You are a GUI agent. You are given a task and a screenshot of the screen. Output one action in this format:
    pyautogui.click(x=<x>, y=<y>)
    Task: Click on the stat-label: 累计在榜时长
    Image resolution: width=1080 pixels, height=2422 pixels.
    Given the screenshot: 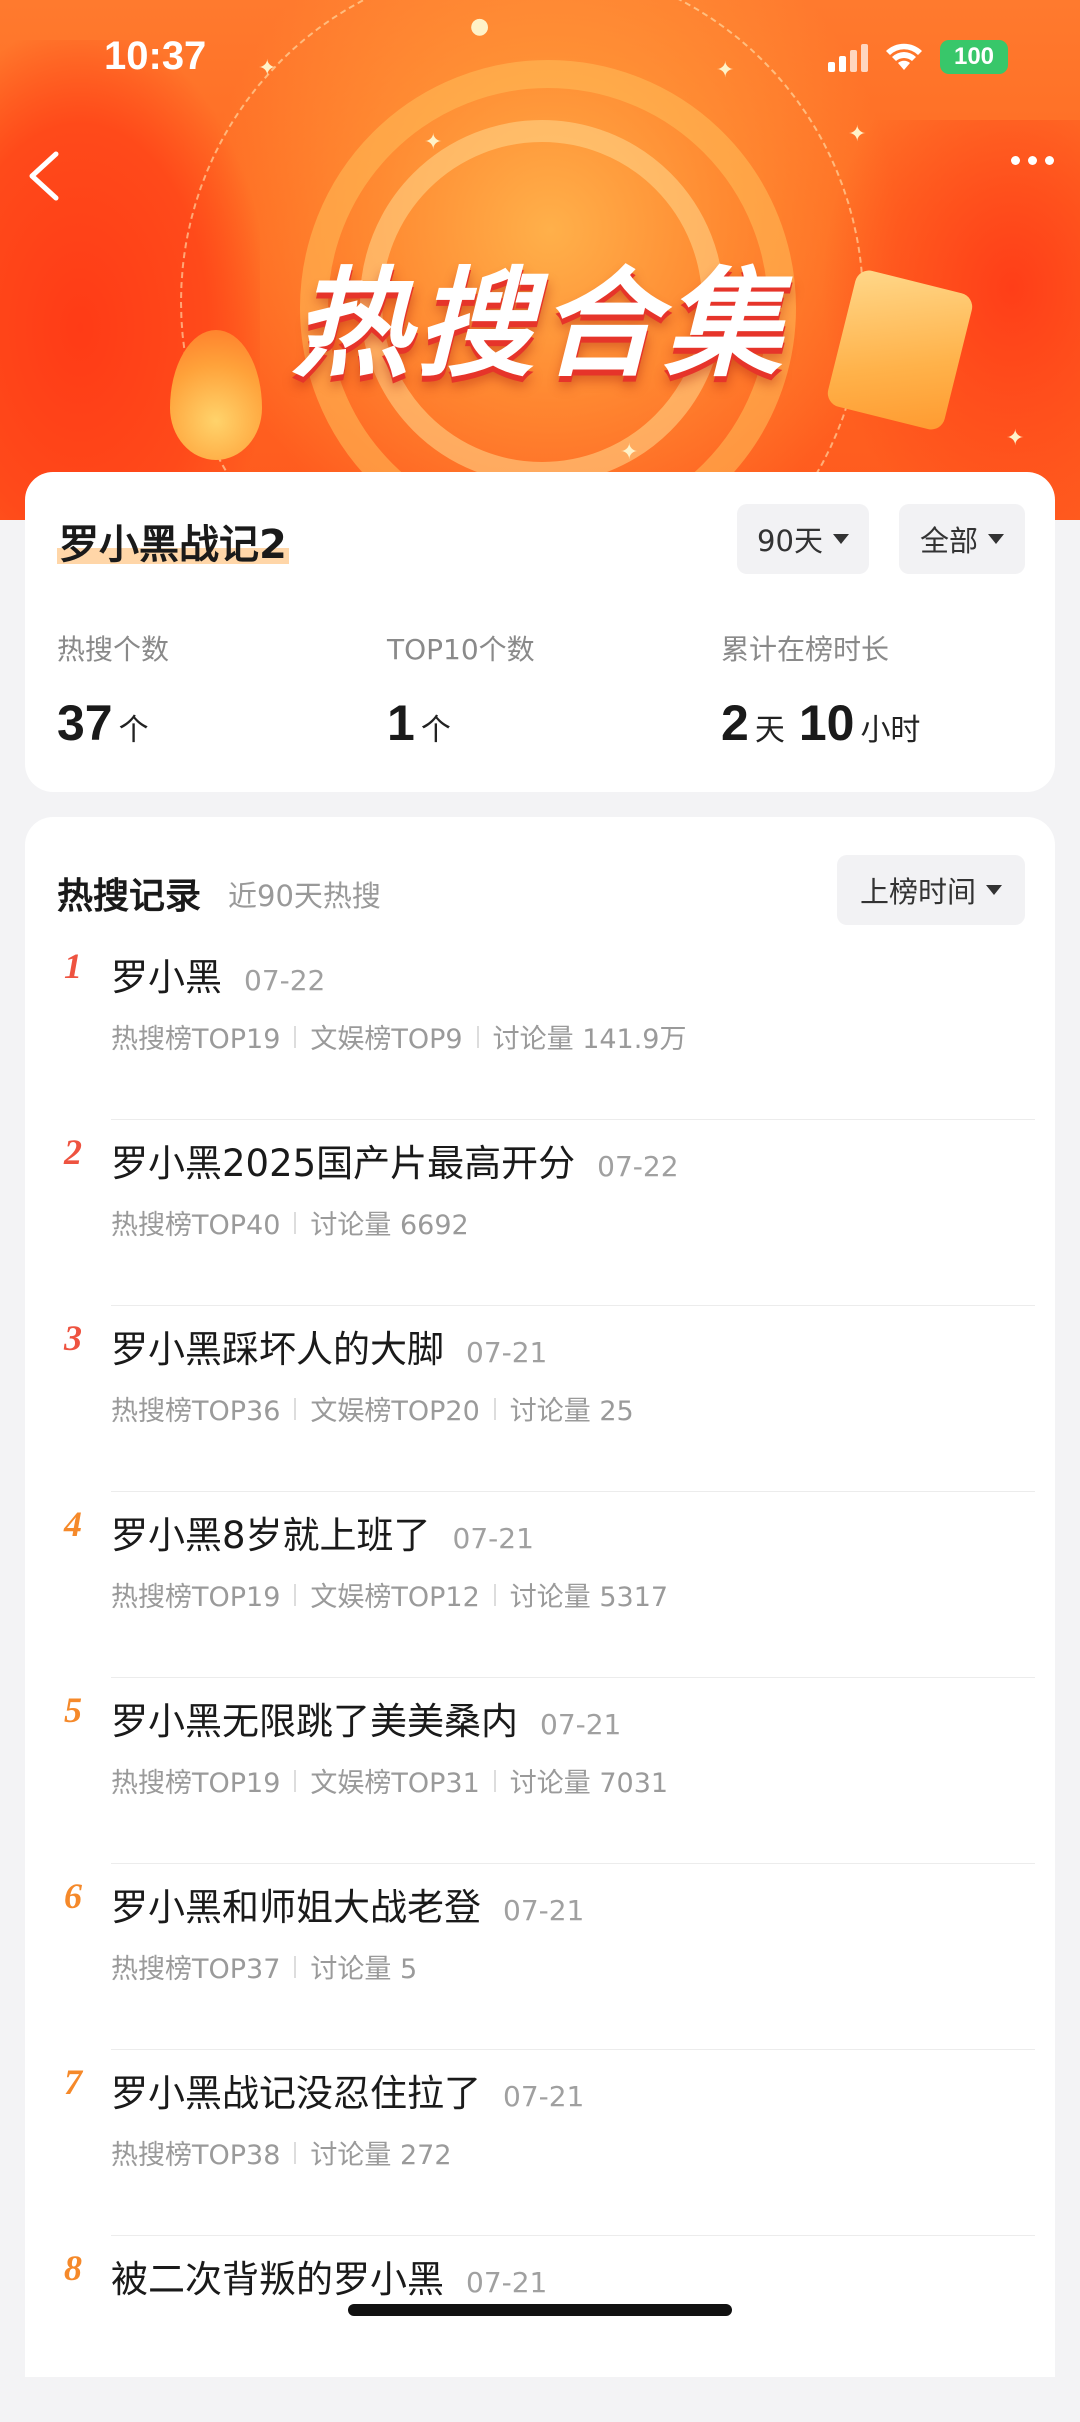 What is the action you would take?
    pyautogui.click(x=805, y=649)
    